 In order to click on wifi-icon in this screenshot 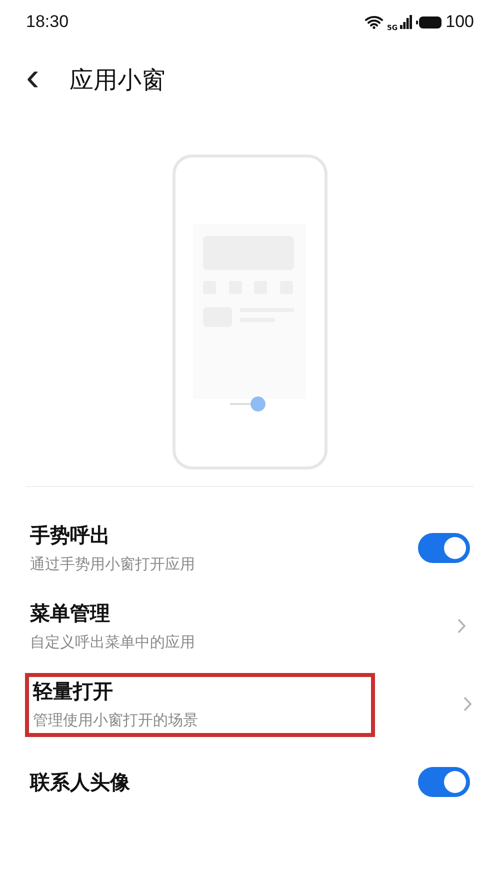, I will do `click(374, 22)`.